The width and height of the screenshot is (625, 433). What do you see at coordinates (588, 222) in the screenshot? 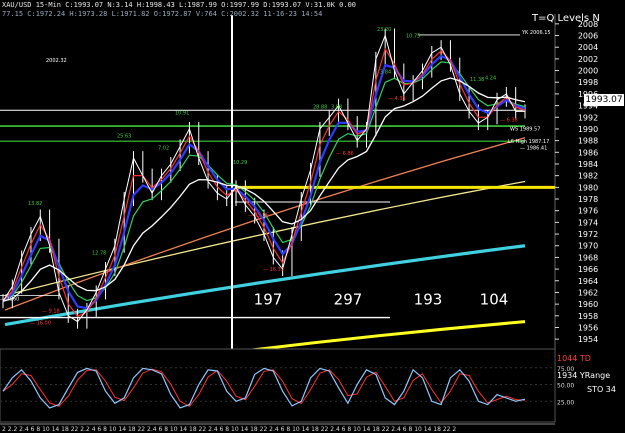
I see `y-tick-label: 1974` at bounding box center [588, 222].